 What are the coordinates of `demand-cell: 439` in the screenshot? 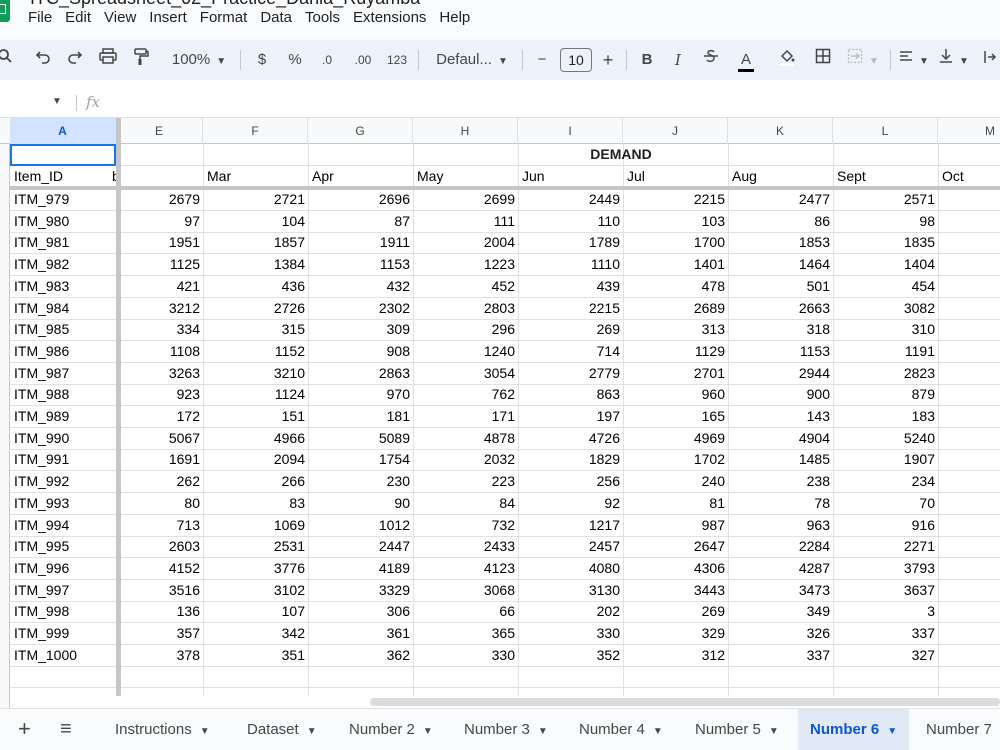 It's located at (570, 286).